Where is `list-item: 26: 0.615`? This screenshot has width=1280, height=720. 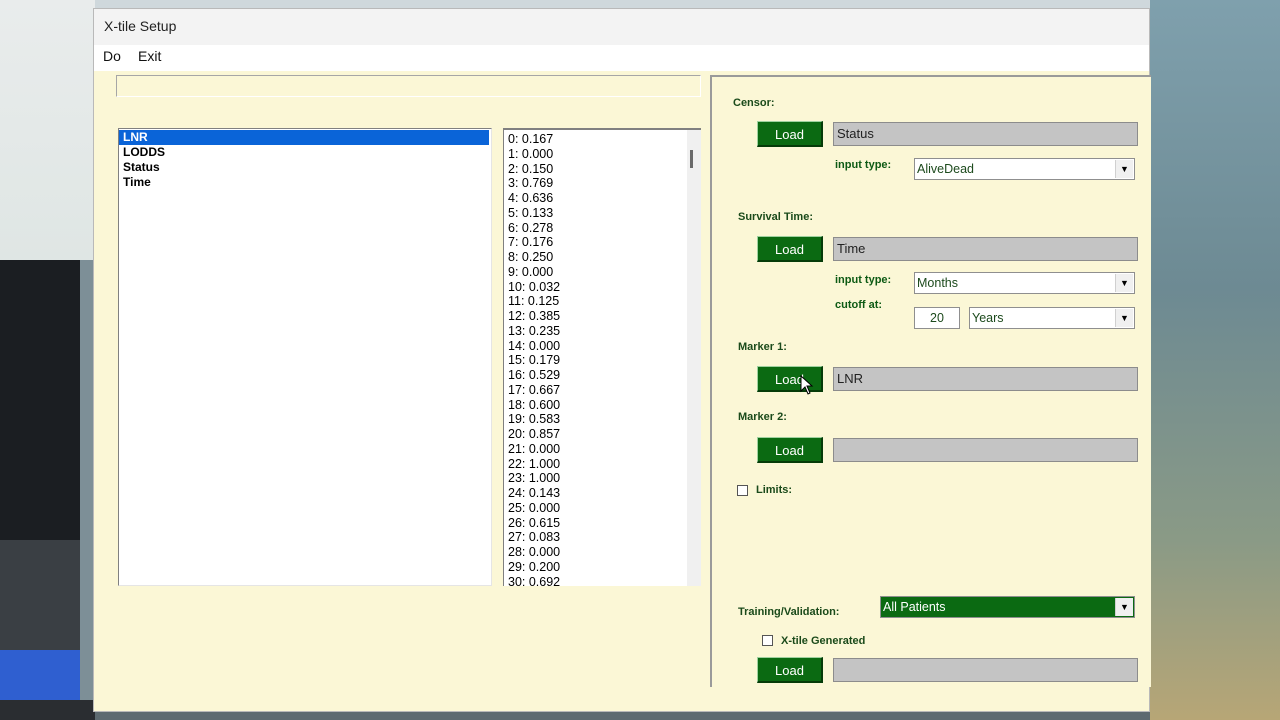
list-item: 26: 0.615 is located at coordinates (534, 523).